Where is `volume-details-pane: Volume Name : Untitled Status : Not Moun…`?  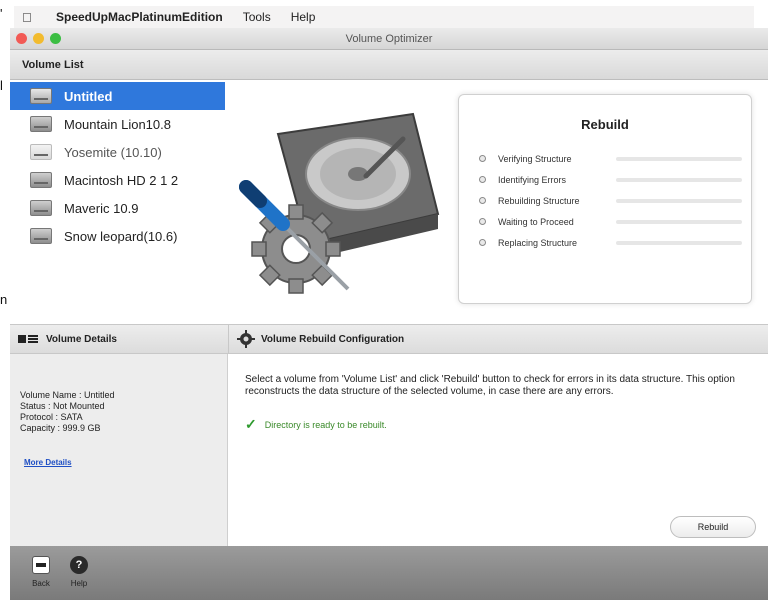 volume-details-pane: Volume Name : Untitled Status : Not Moun… is located at coordinates (119, 450).